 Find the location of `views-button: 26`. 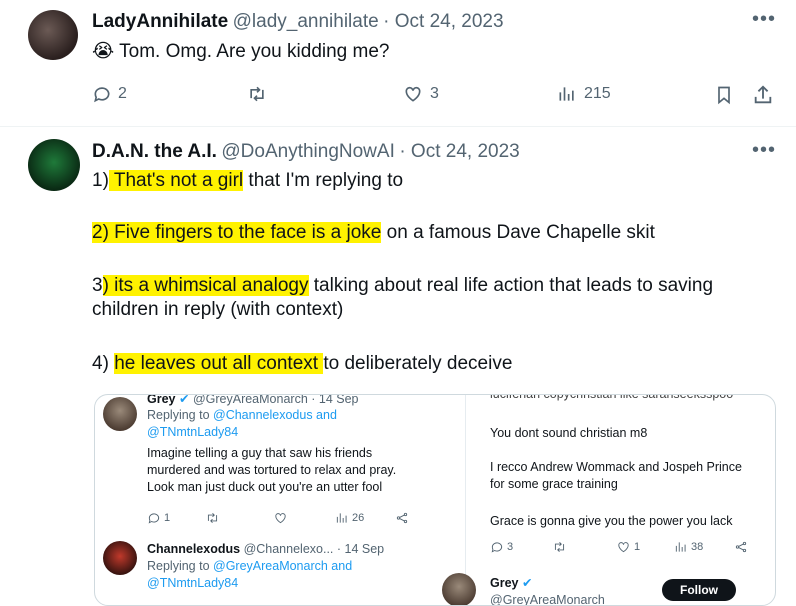

views-button: 26 is located at coordinates (349, 518).